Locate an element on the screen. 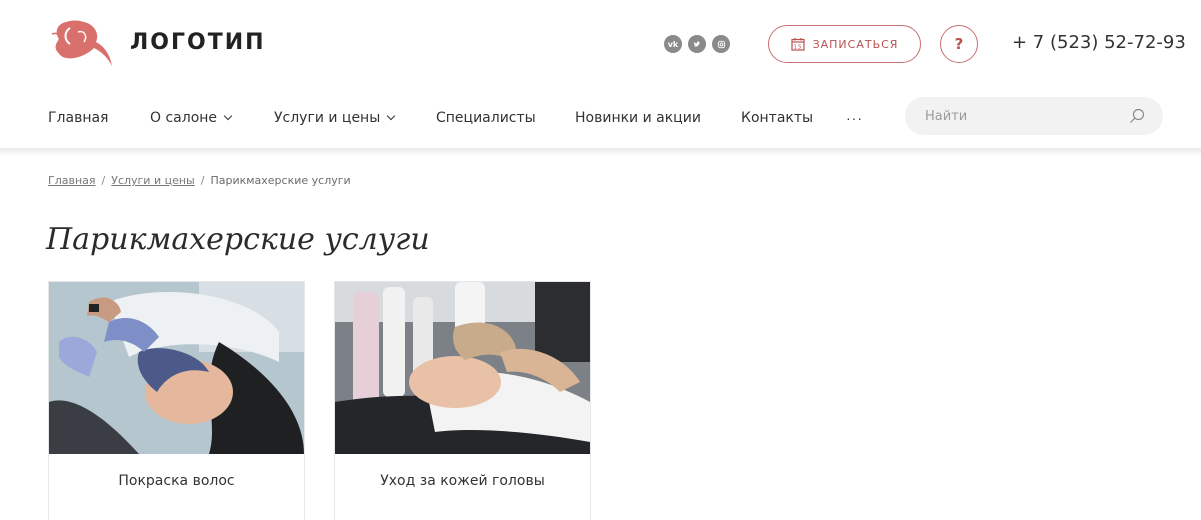 The height and width of the screenshot is (520, 1201). breadcrumb-link-home: Главная is located at coordinates (72, 180).